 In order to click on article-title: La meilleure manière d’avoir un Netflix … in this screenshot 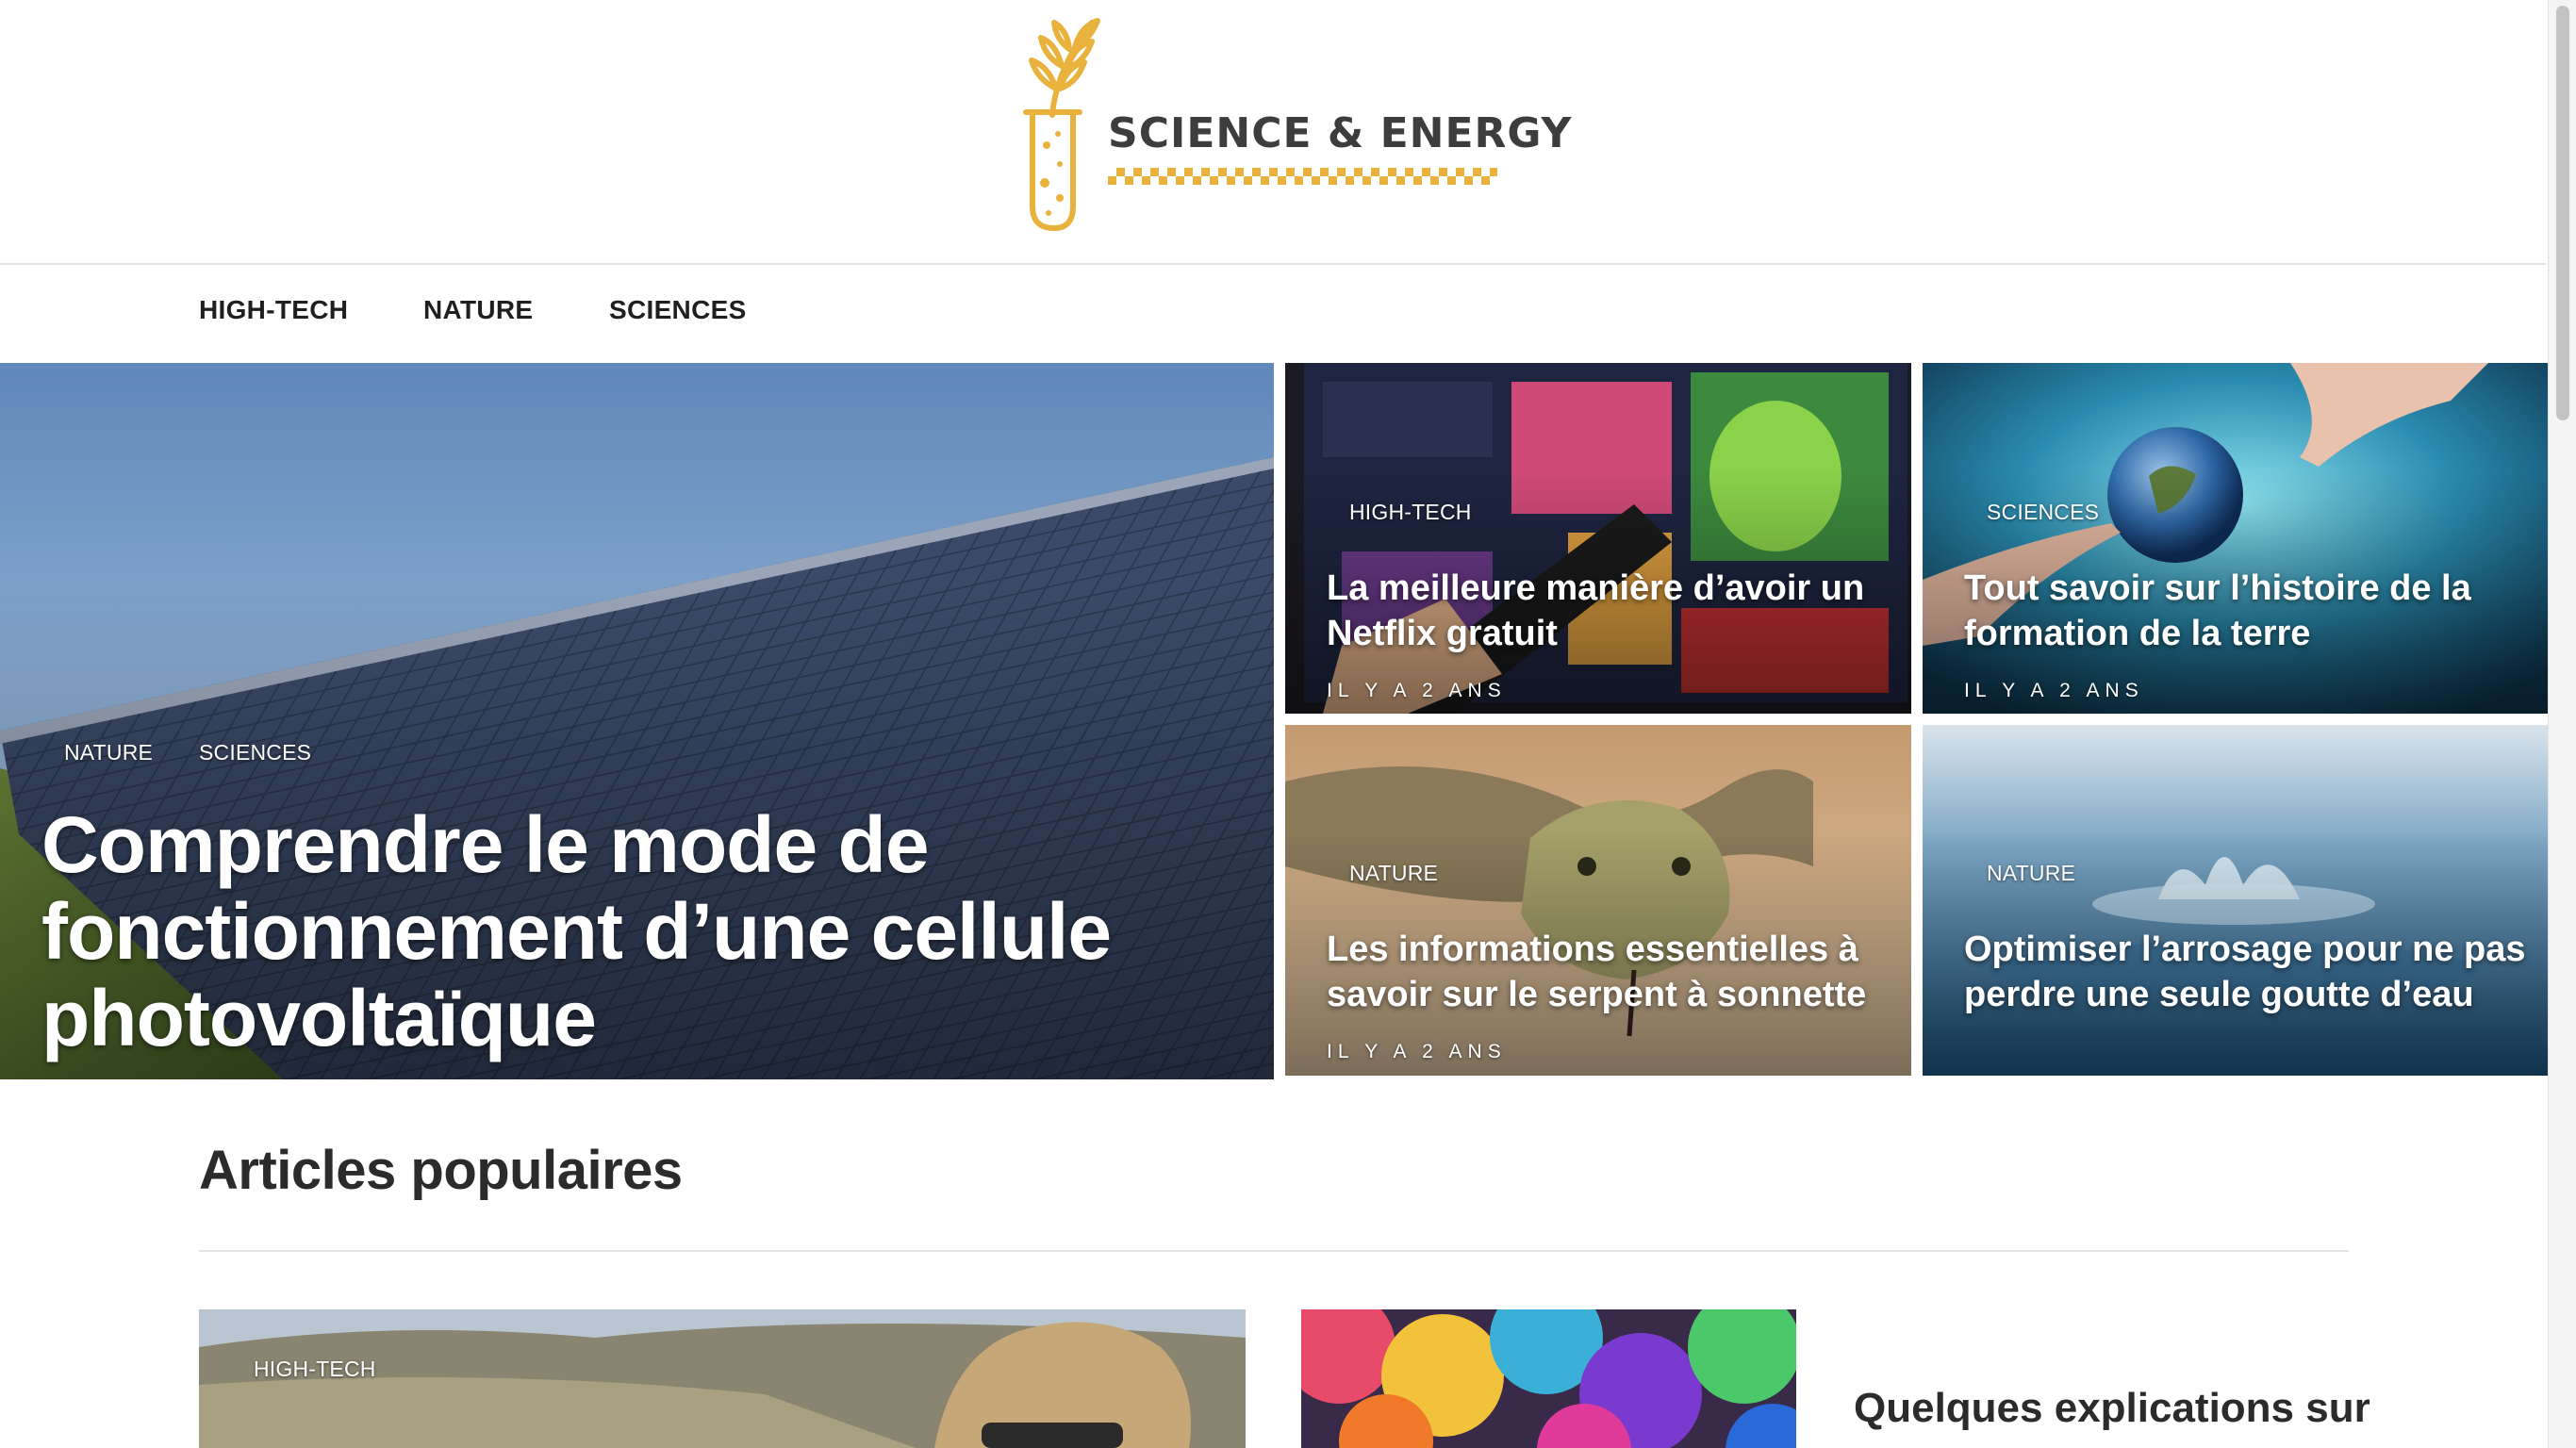, I will do `click(1609, 611)`.